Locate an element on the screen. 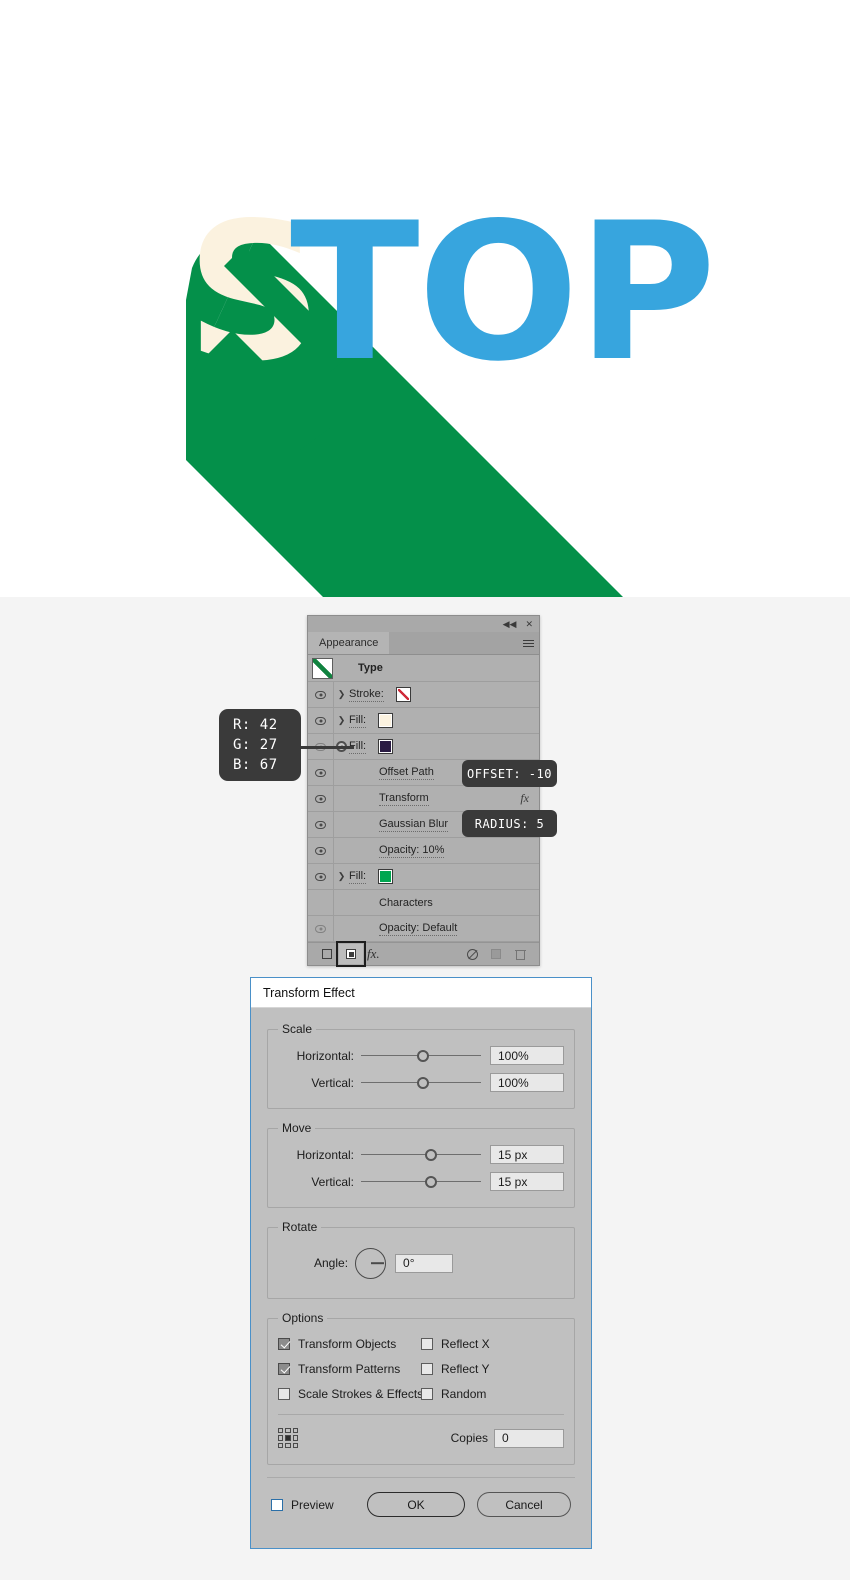 This screenshot has height=1580, width=850. tab-appearance: Appearance is located at coordinates (349, 643).